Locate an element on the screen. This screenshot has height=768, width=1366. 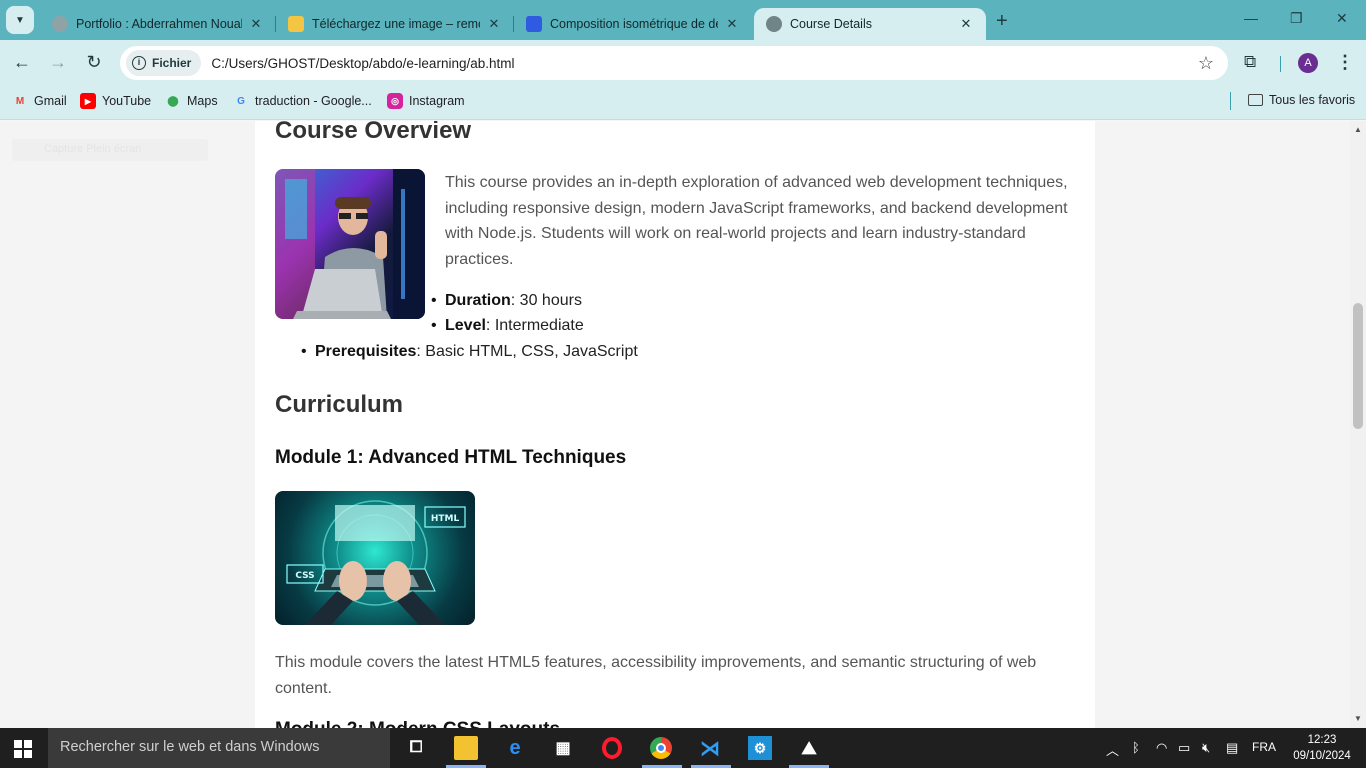
chevron-down-icon: ▼ is located at coordinates (20, 20).